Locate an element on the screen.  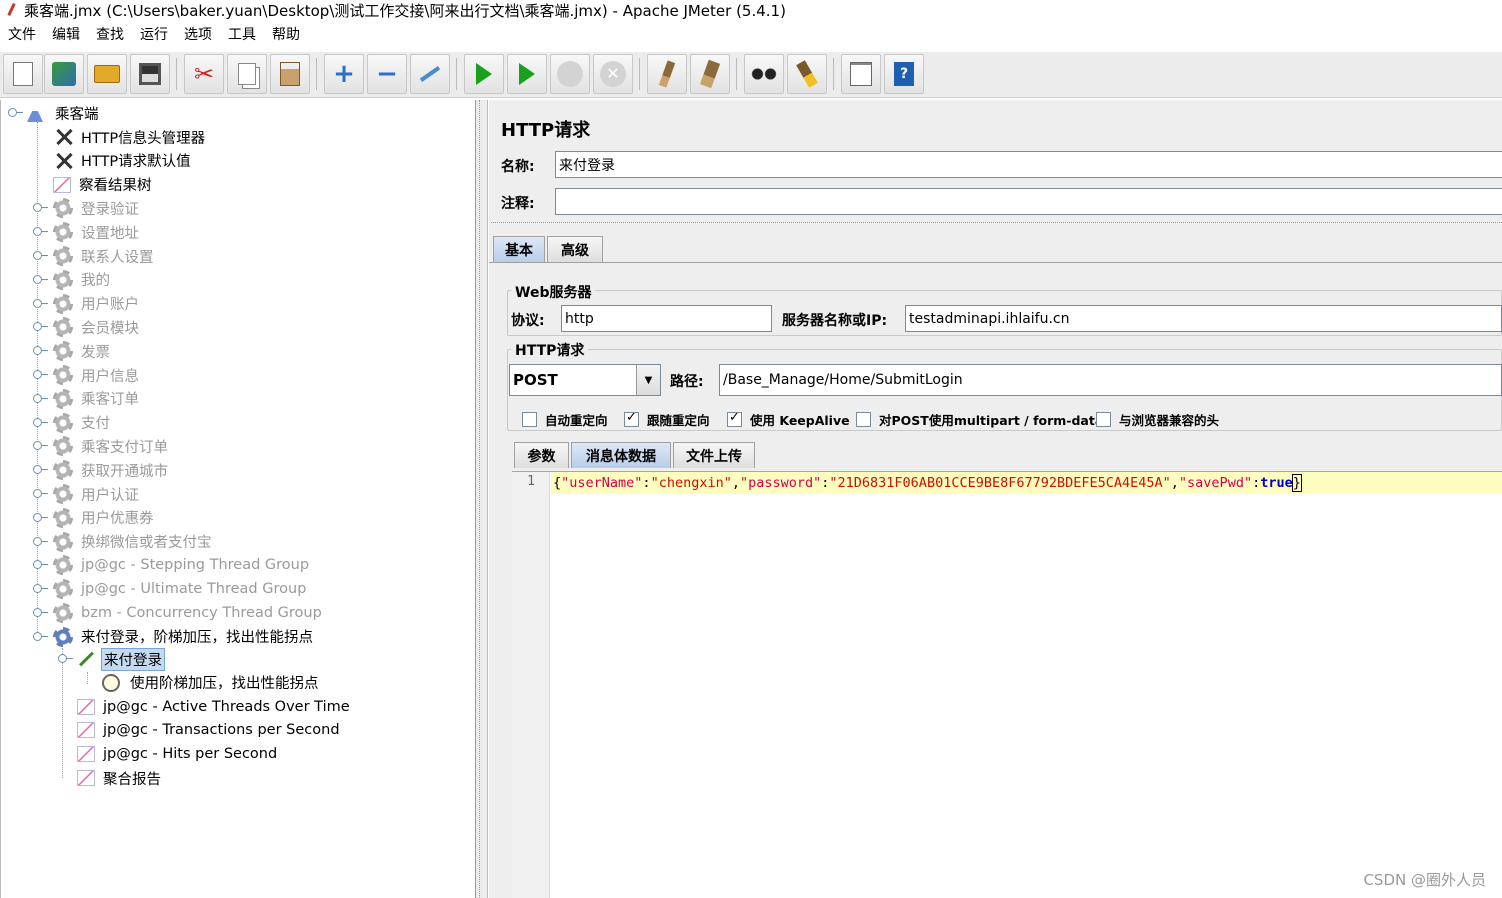
pane-splitter is located at coordinates (482, 499).